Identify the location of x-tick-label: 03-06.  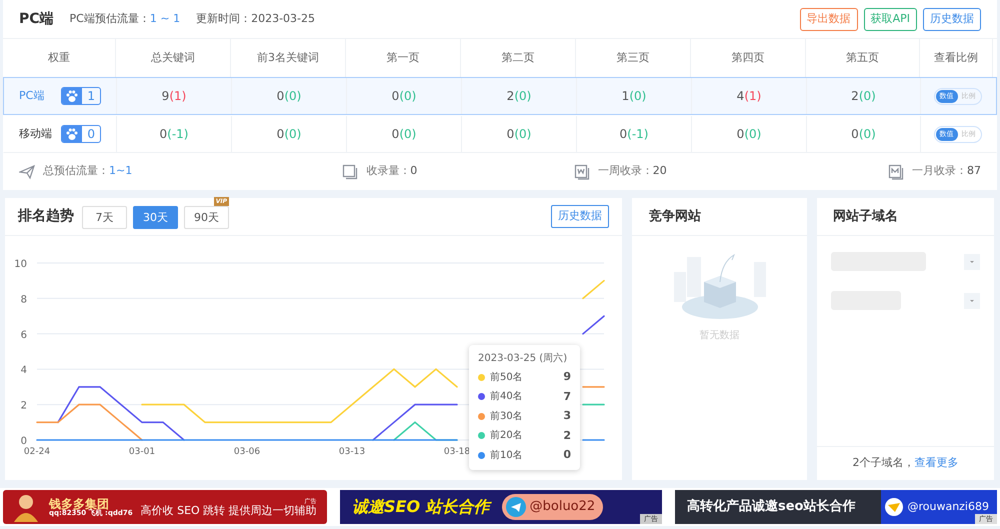
(247, 452).